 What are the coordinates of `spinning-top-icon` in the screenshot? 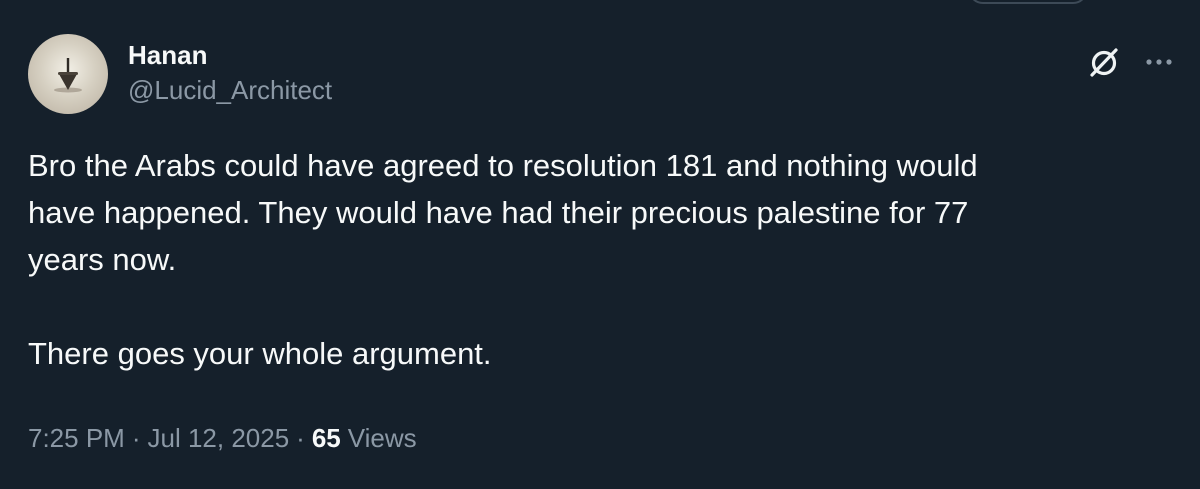 It's located at (68, 75).